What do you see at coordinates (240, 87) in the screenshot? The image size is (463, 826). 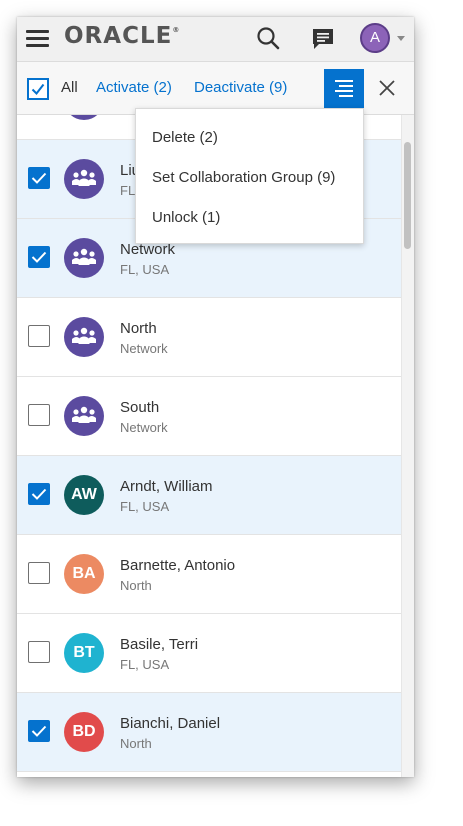 I see `deactivate-button: Deactivate (9)` at bounding box center [240, 87].